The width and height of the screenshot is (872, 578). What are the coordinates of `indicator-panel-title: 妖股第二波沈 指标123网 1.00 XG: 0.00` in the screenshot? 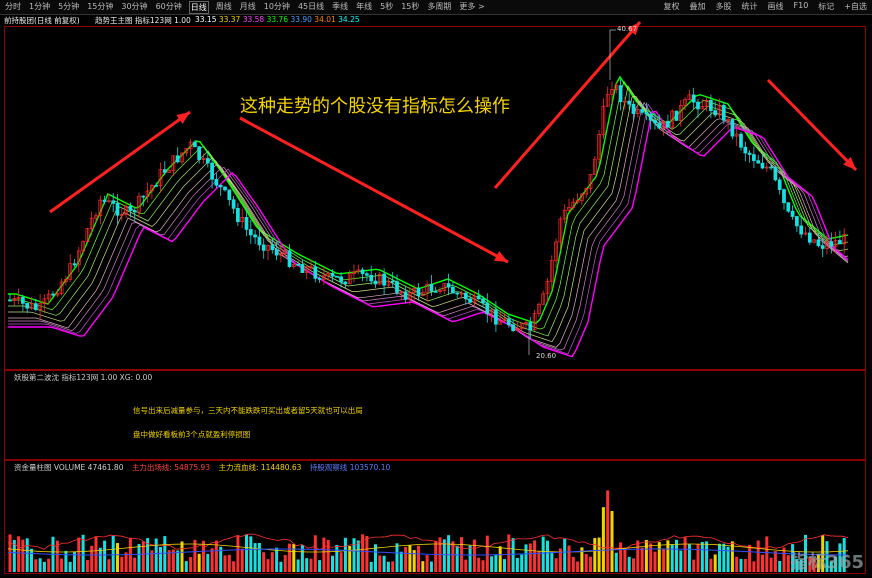 It's located at (83, 377).